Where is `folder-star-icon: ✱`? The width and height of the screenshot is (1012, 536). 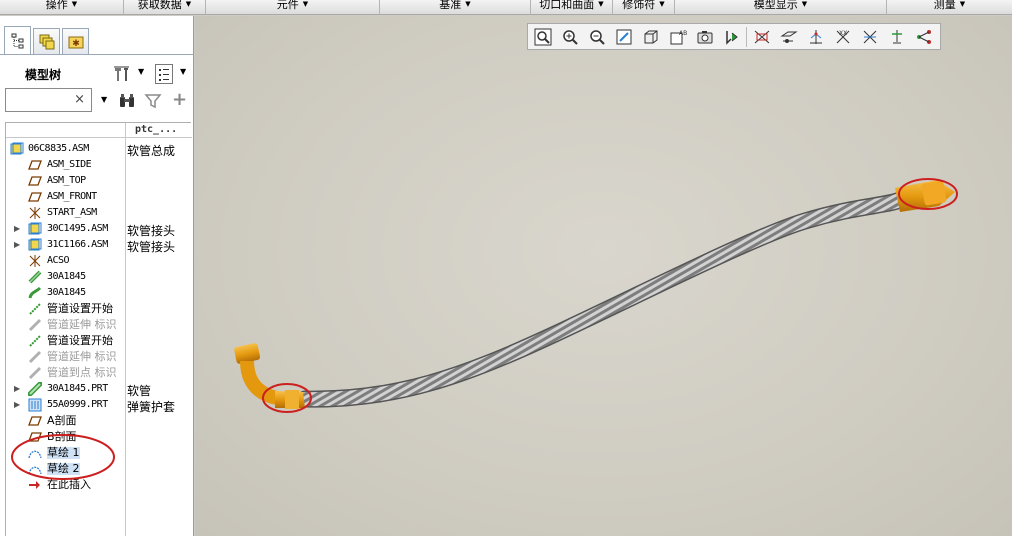 folder-star-icon: ✱ is located at coordinates (75, 42).